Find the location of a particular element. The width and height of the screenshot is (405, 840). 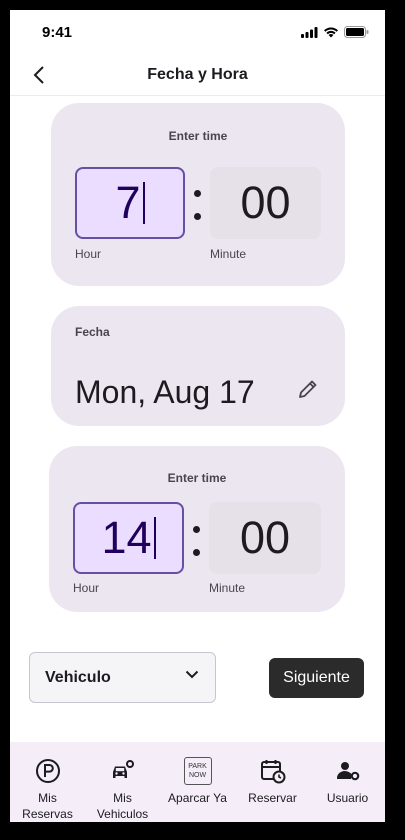

start-hour-input: 7 is located at coordinates (130, 203).